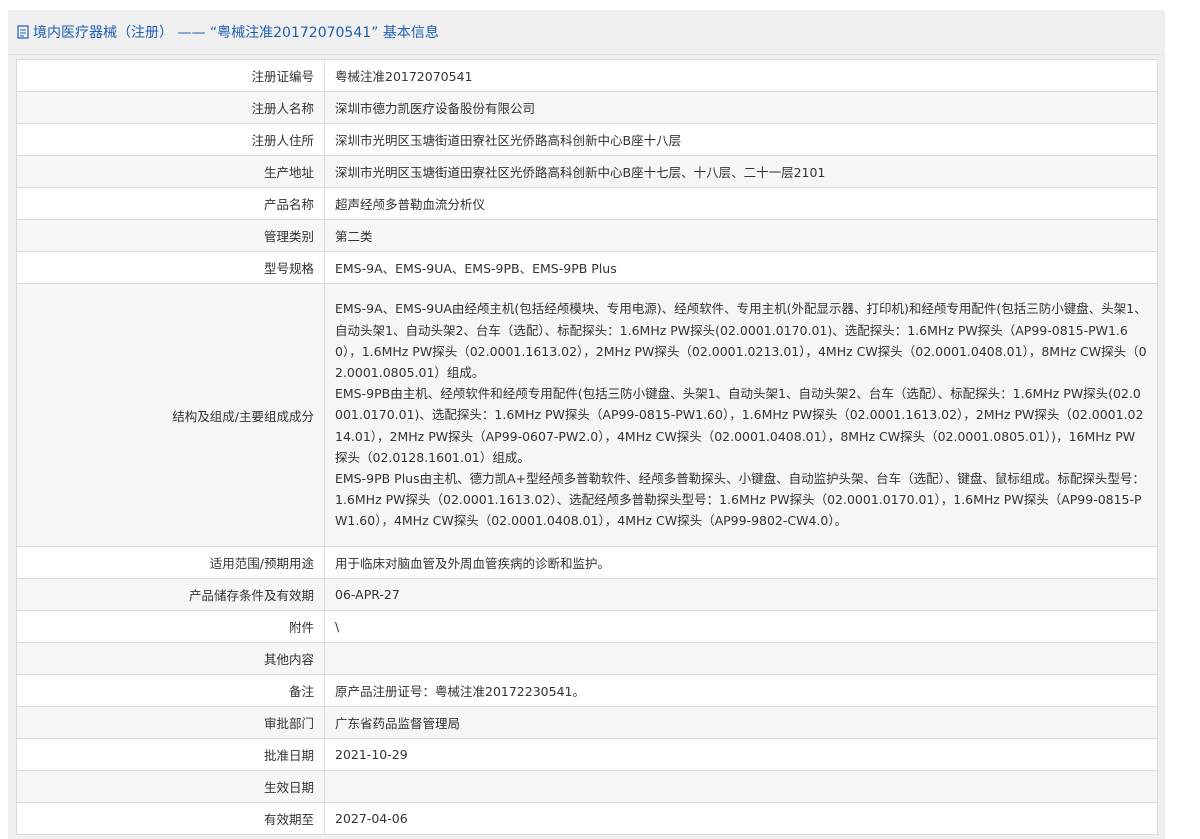 This screenshot has height=839, width=1200. I want to click on table-row: 产品名称 超声经颅多普勒血流分析仪, so click(587, 203).